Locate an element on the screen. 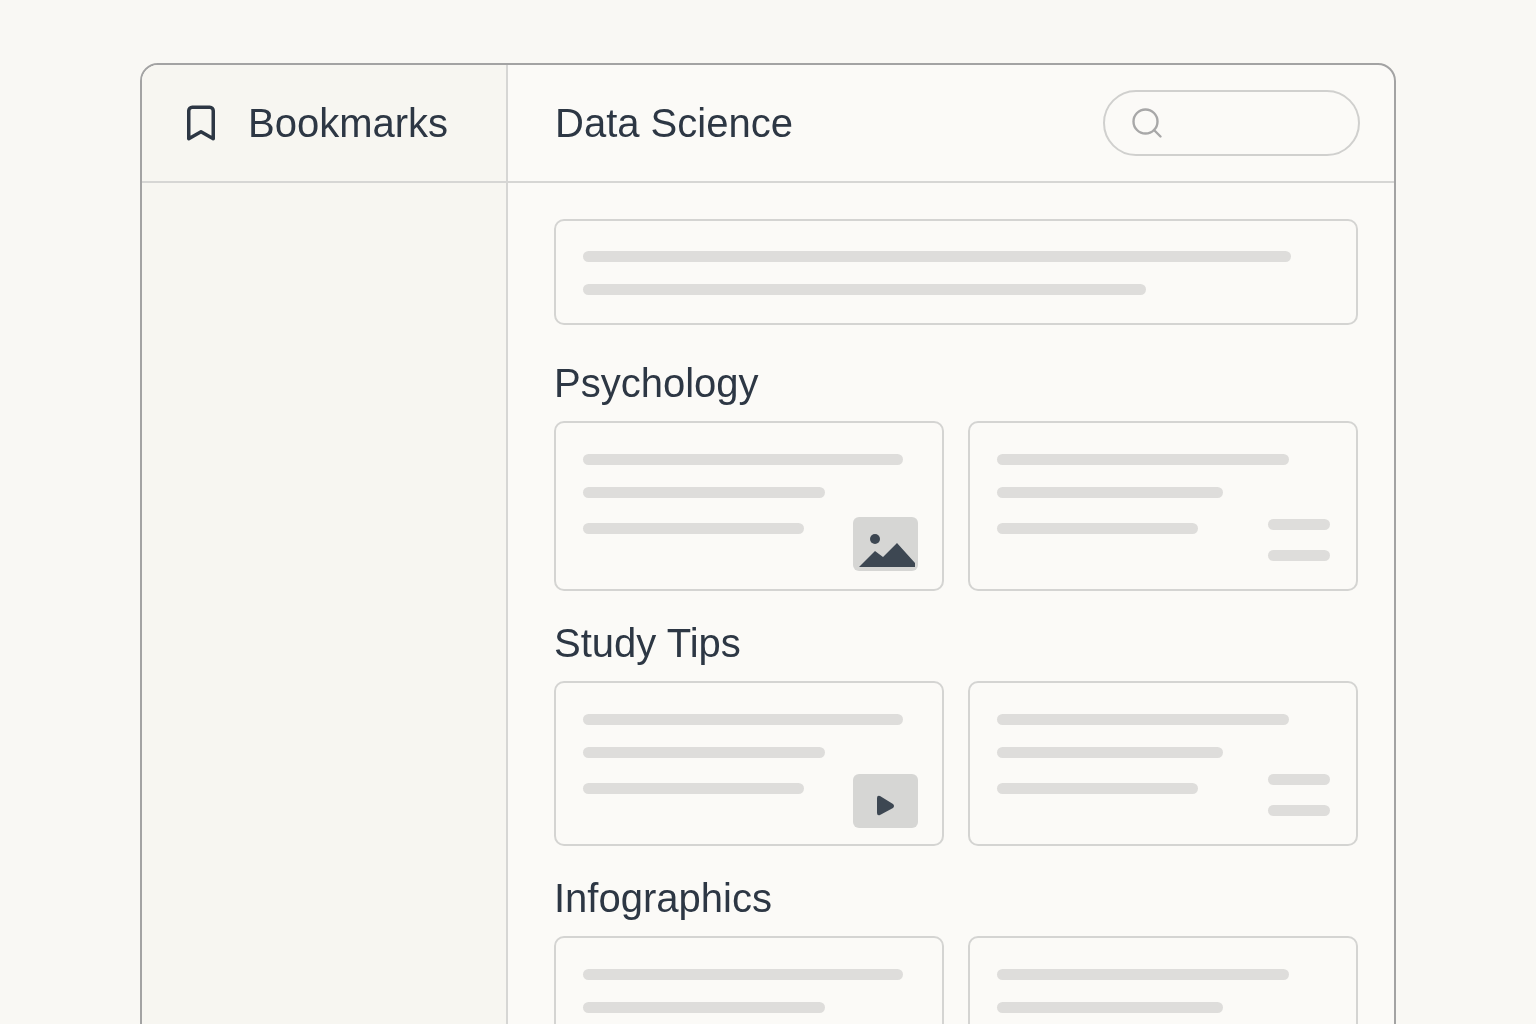 Image resolution: width=1536 pixels, height=1024 pixels. sidebar-title: Bookmarks is located at coordinates (348, 123).